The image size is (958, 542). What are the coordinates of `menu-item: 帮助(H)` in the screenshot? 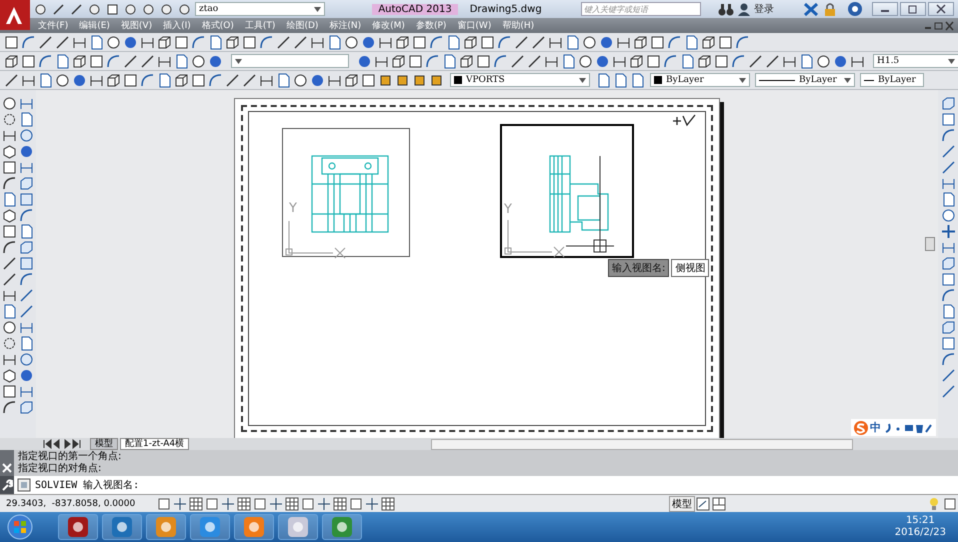 It's located at (518, 25).